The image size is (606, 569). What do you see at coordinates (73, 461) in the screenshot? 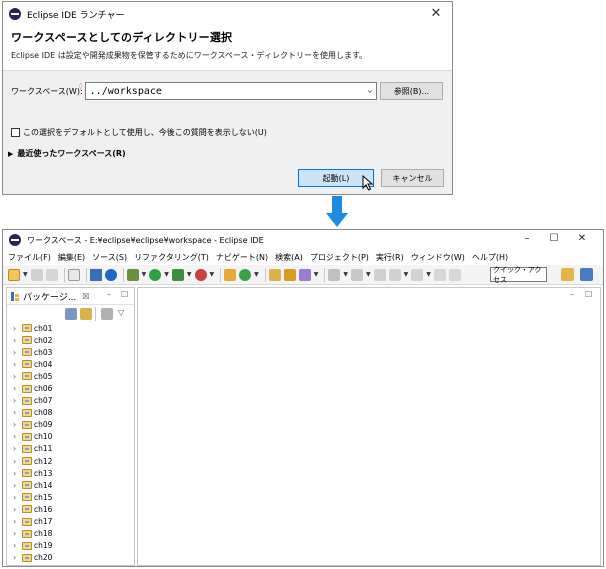
I see `tree-item-project: › ch12` at bounding box center [73, 461].